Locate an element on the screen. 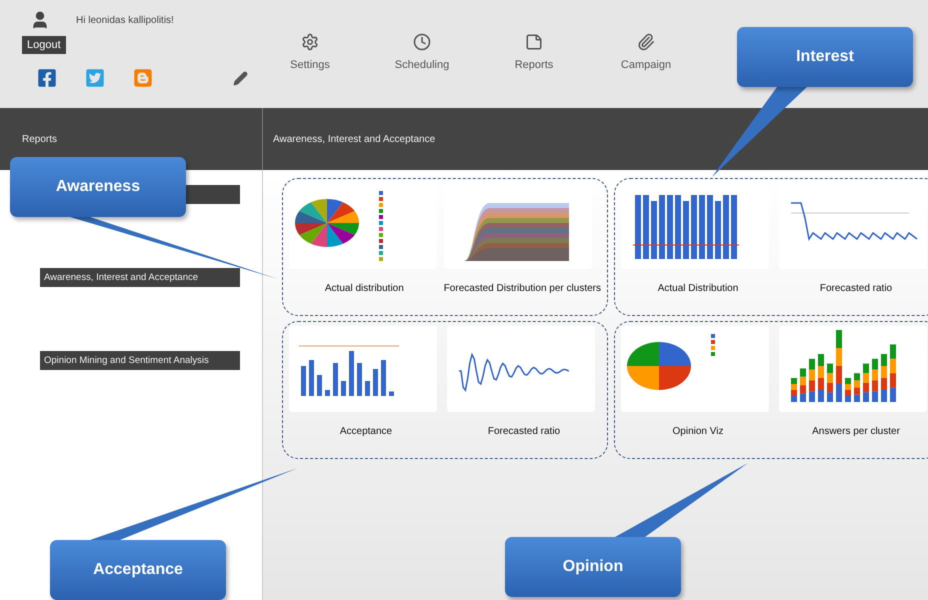 Image resolution: width=928 pixels, height=600 pixels. blogger-icon is located at coordinates (143, 78).